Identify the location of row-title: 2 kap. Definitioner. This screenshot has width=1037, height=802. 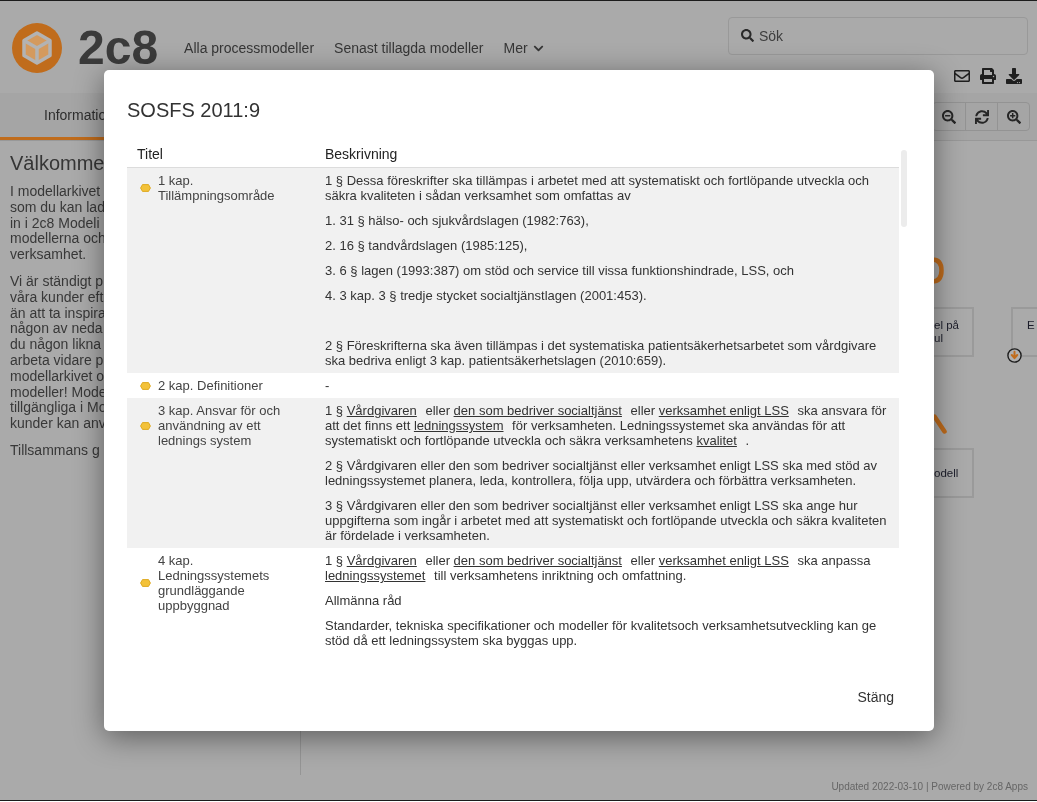
(211, 385).